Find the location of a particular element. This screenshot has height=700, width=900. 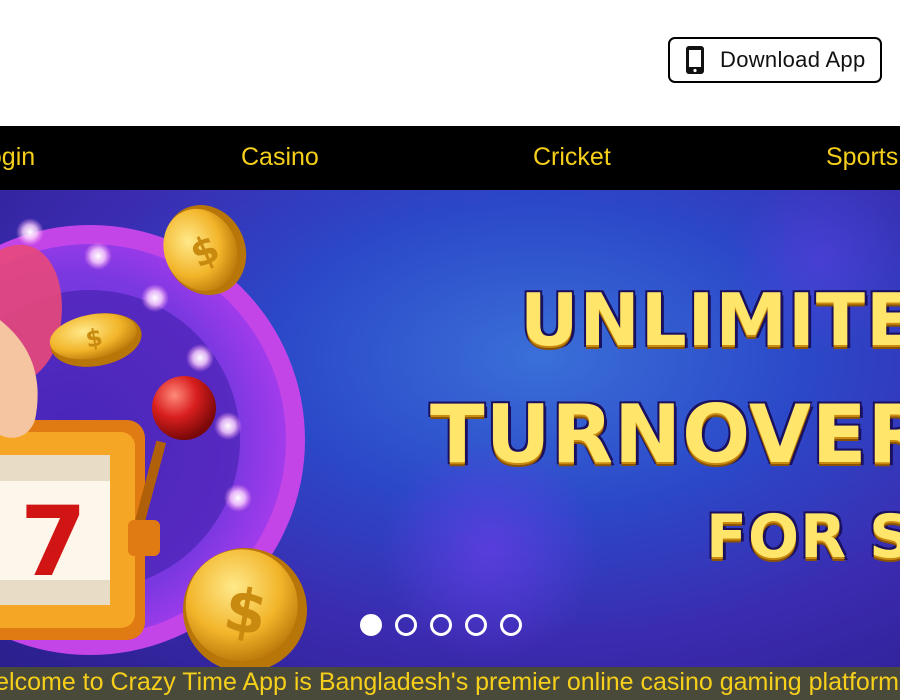

download-app-label: Download App is located at coordinates (793, 59).